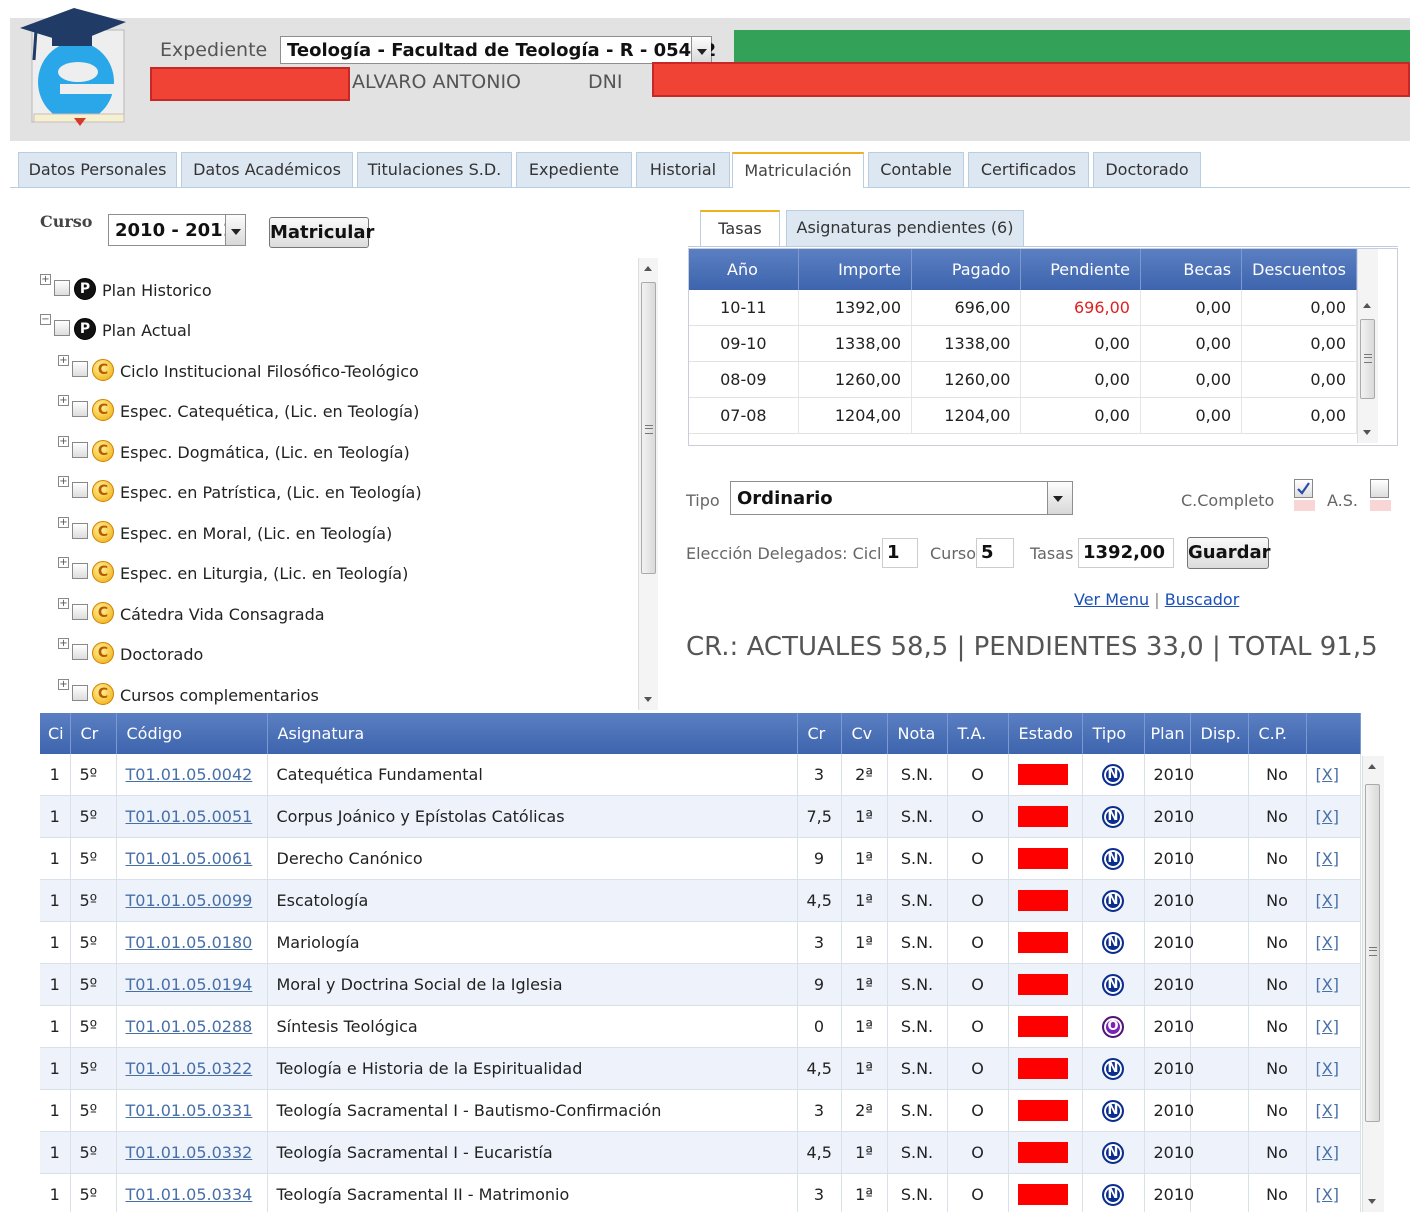  Describe the element at coordinates (97, 169) in the screenshot. I see `tab-datos-personales: Datos Personales` at that location.